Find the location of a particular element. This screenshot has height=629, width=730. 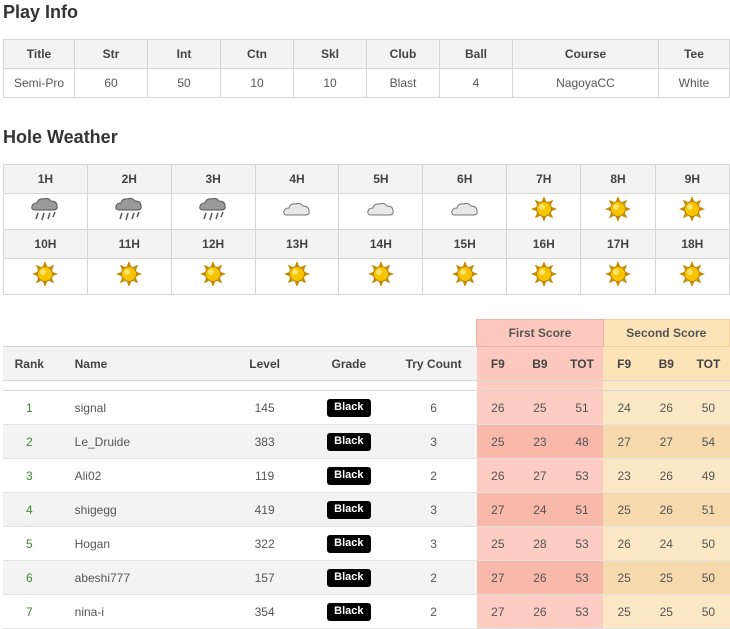

play-value-int: 50 is located at coordinates (184, 83).